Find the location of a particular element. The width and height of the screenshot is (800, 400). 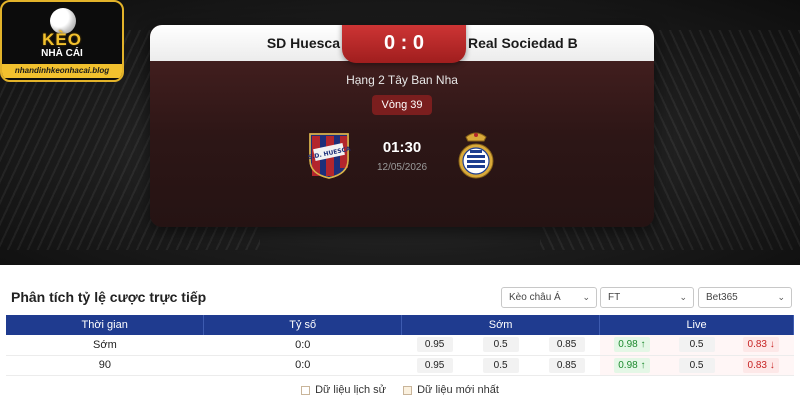

table-row: Sớm 0:0 0.95 0.5 0.85 0.98 ↑ 0.5 0.83 ↓ is located at coordinates (400, 345).